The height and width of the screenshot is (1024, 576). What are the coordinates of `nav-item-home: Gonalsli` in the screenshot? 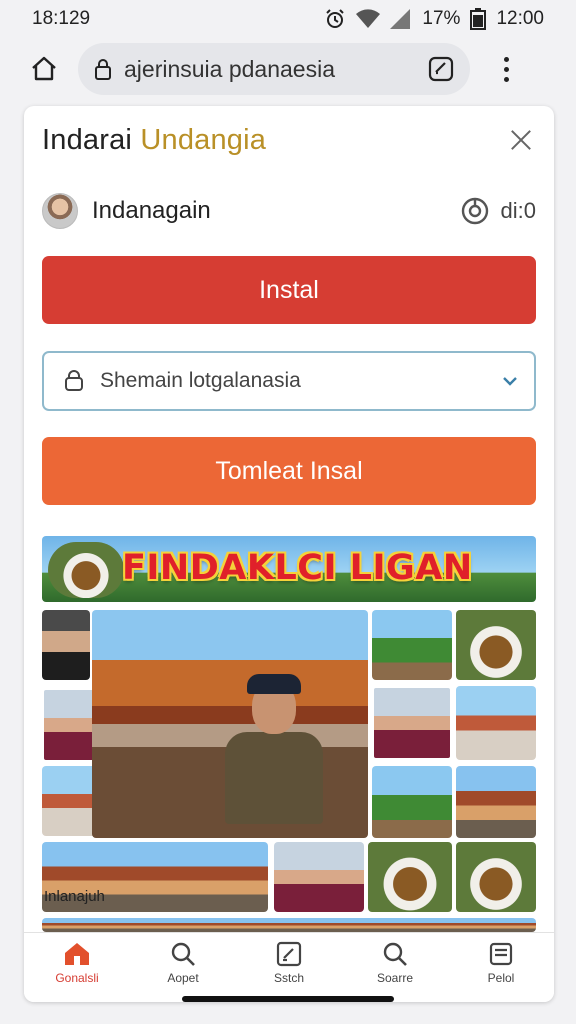 It's located at (77, 967).